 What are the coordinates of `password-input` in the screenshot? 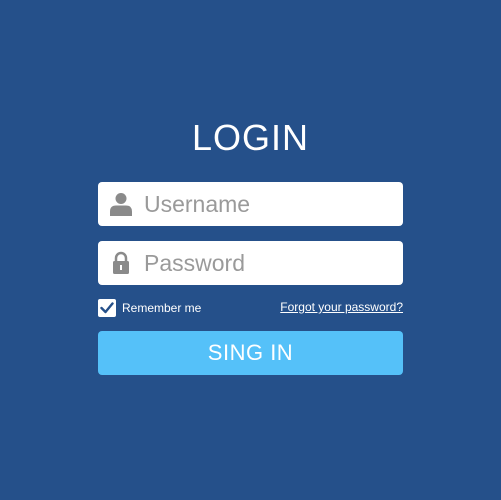 It's located at (269, 263).